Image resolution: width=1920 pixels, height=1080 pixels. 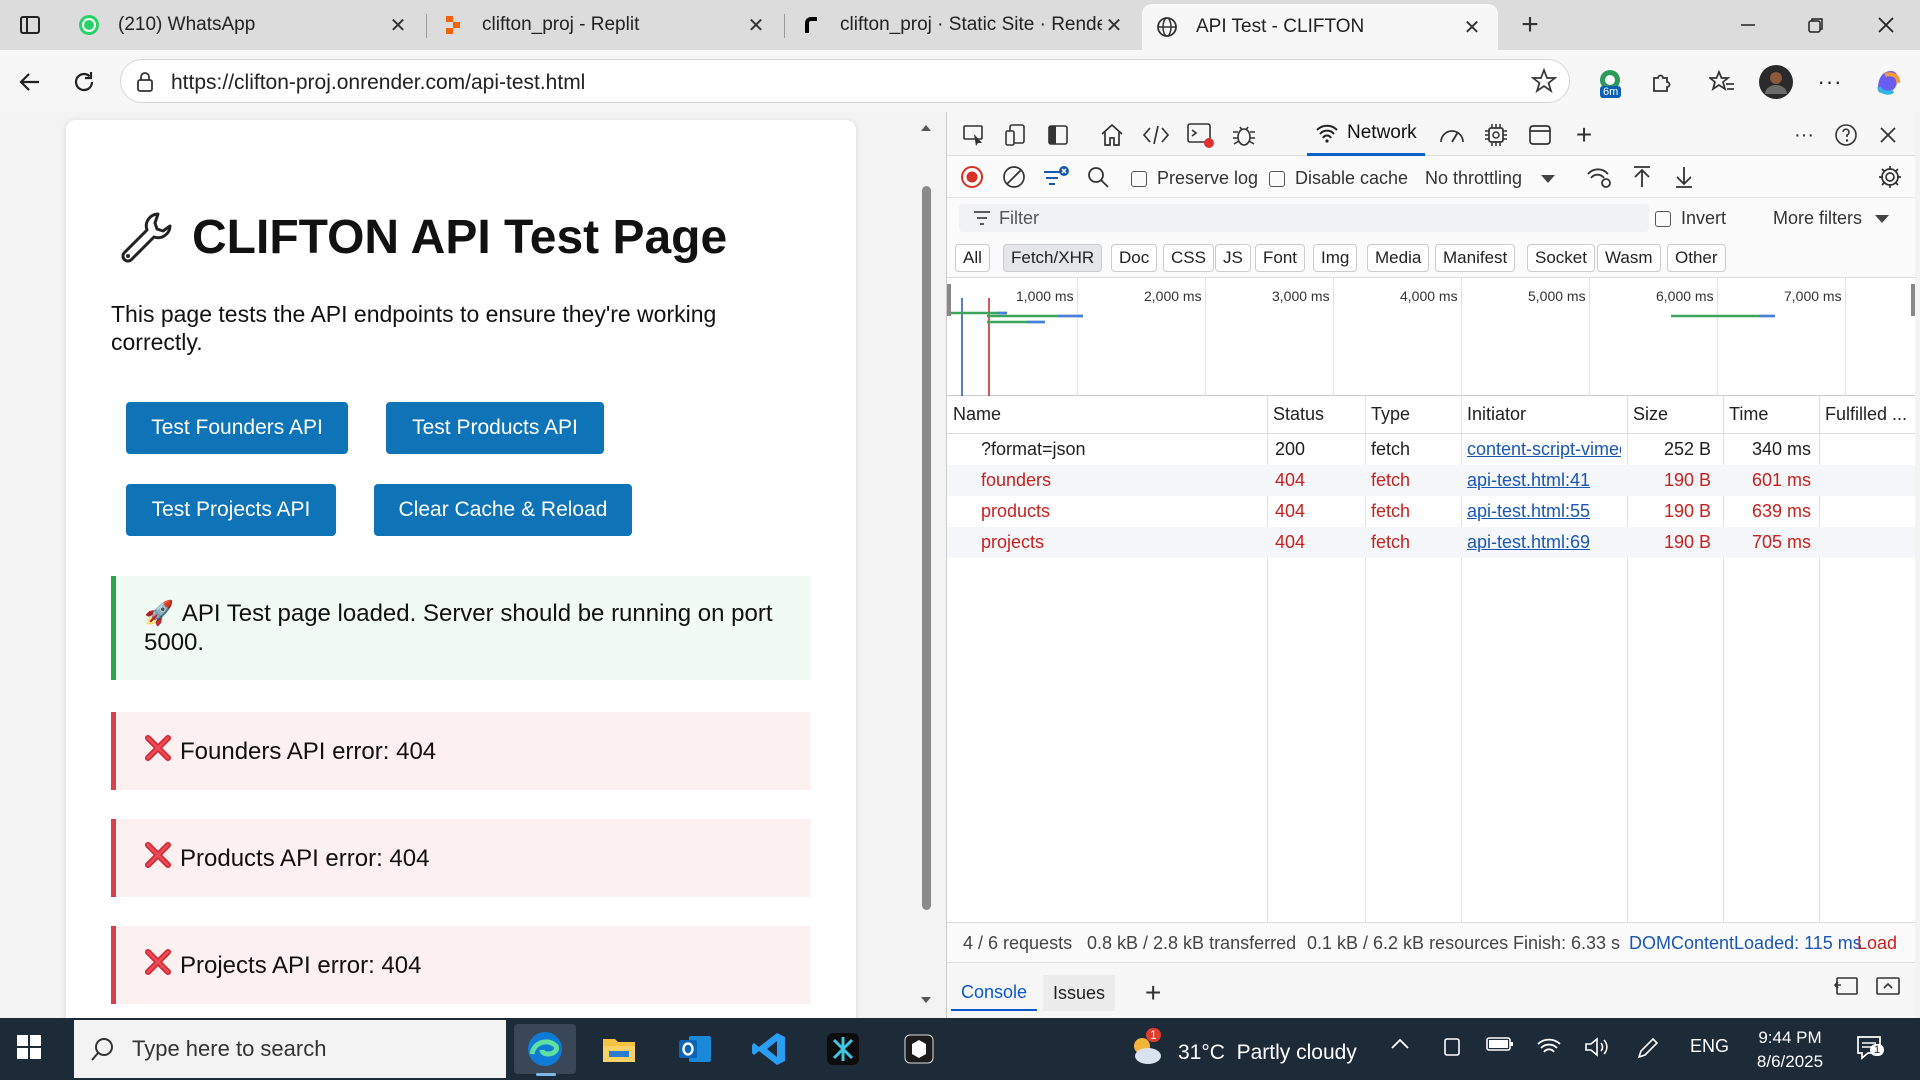 I want to click on add-drawer-tab-button: +, so click(x=1153, y=993).